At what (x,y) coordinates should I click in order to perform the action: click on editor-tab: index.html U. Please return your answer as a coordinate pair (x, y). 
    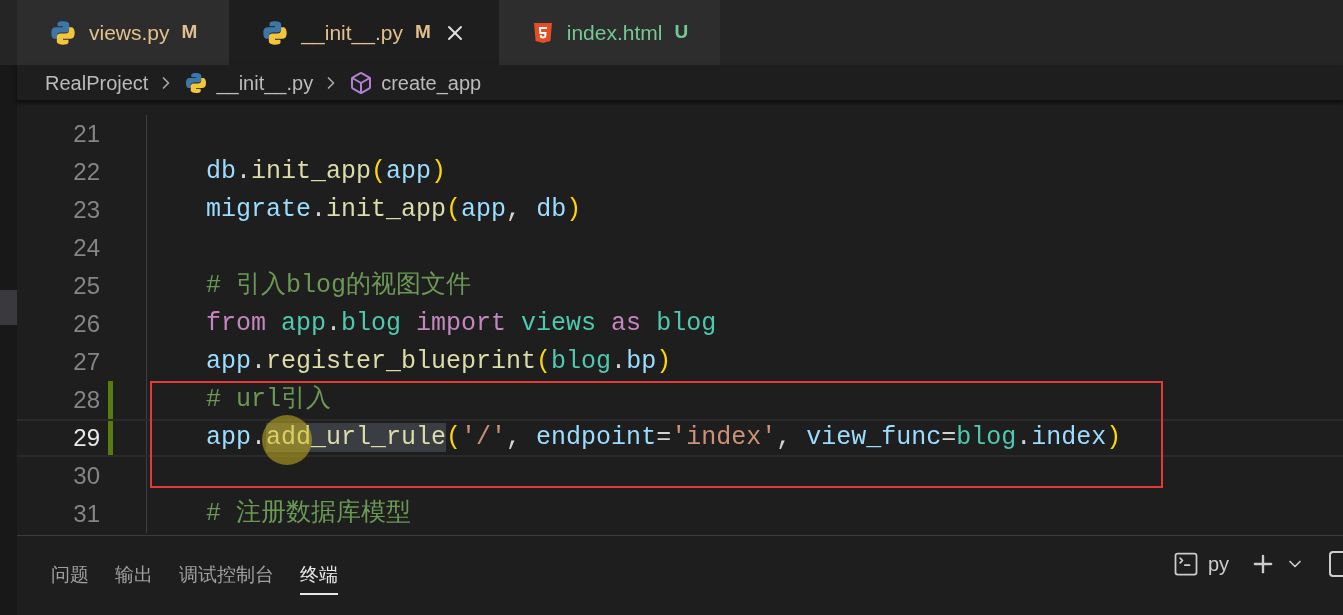
    Looking at the image, I should click on (609, 32).